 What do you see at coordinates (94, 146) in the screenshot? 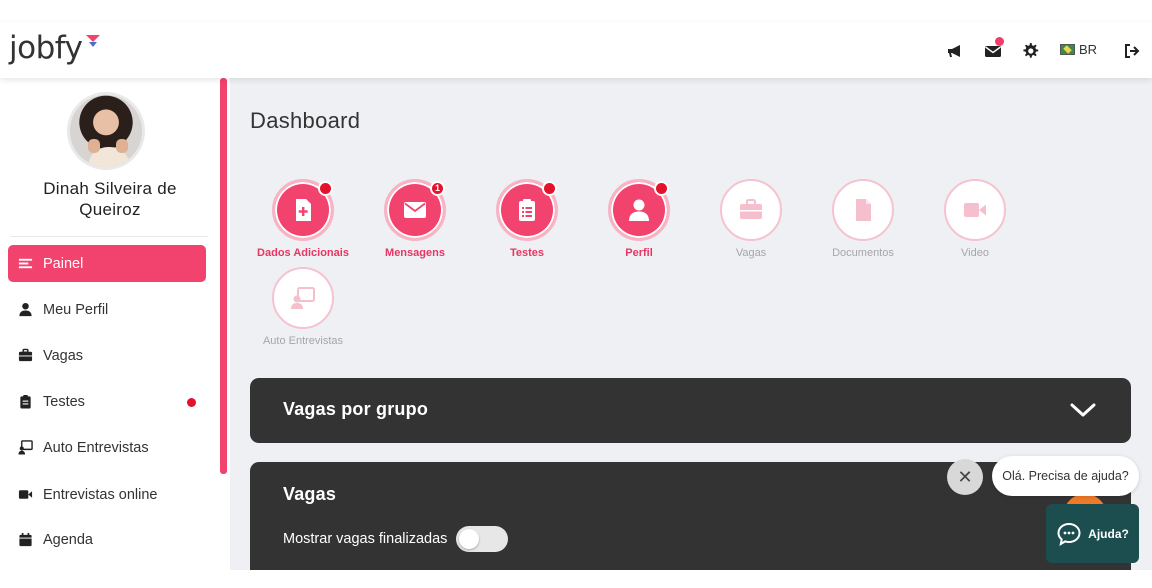
I see `avatar-hand-left` at bounding box center [94, 146].